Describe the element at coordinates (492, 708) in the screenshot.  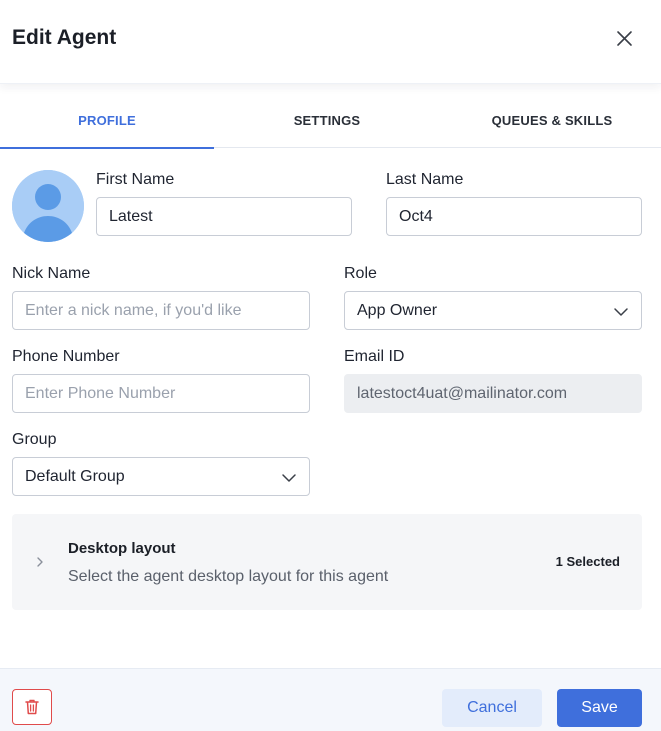
I see `cancel-button: Cancel` at that location.